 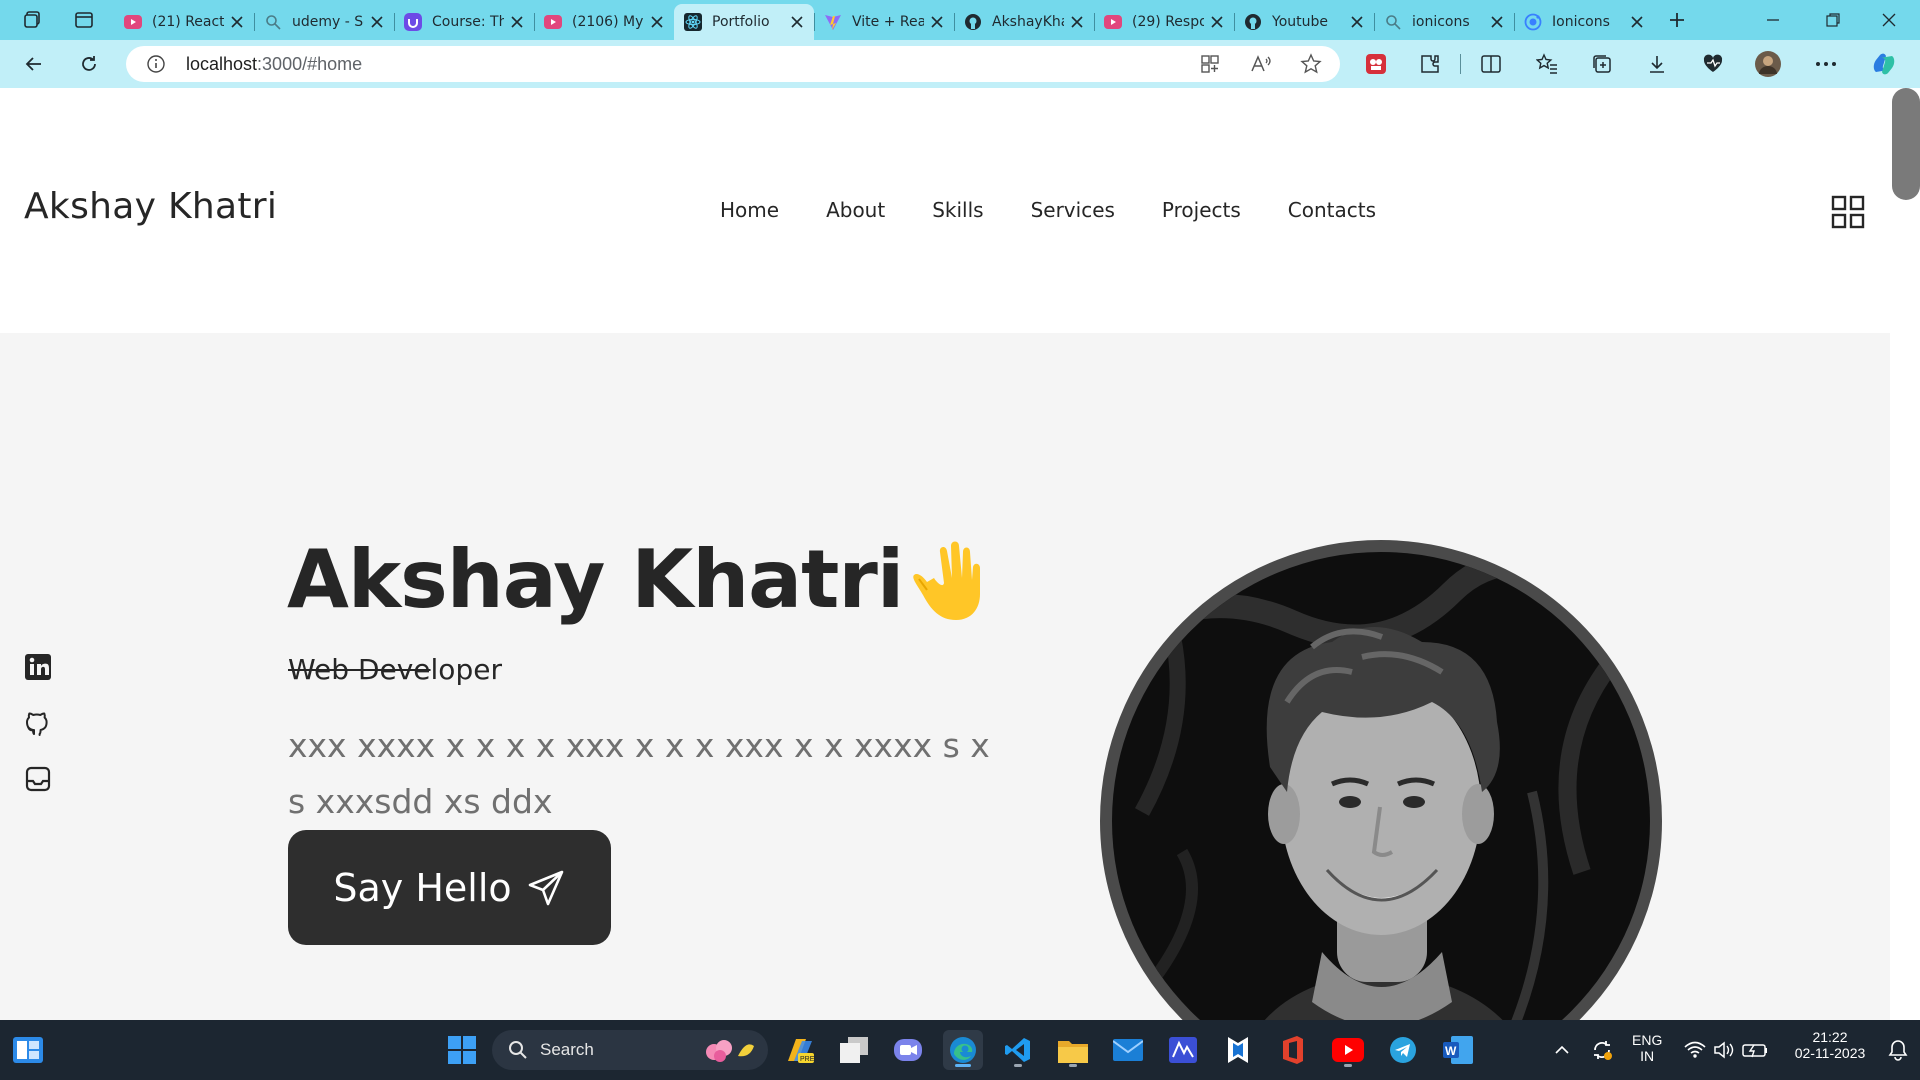 I want to click on split-screen-icon, so click(x=1491, y=64).